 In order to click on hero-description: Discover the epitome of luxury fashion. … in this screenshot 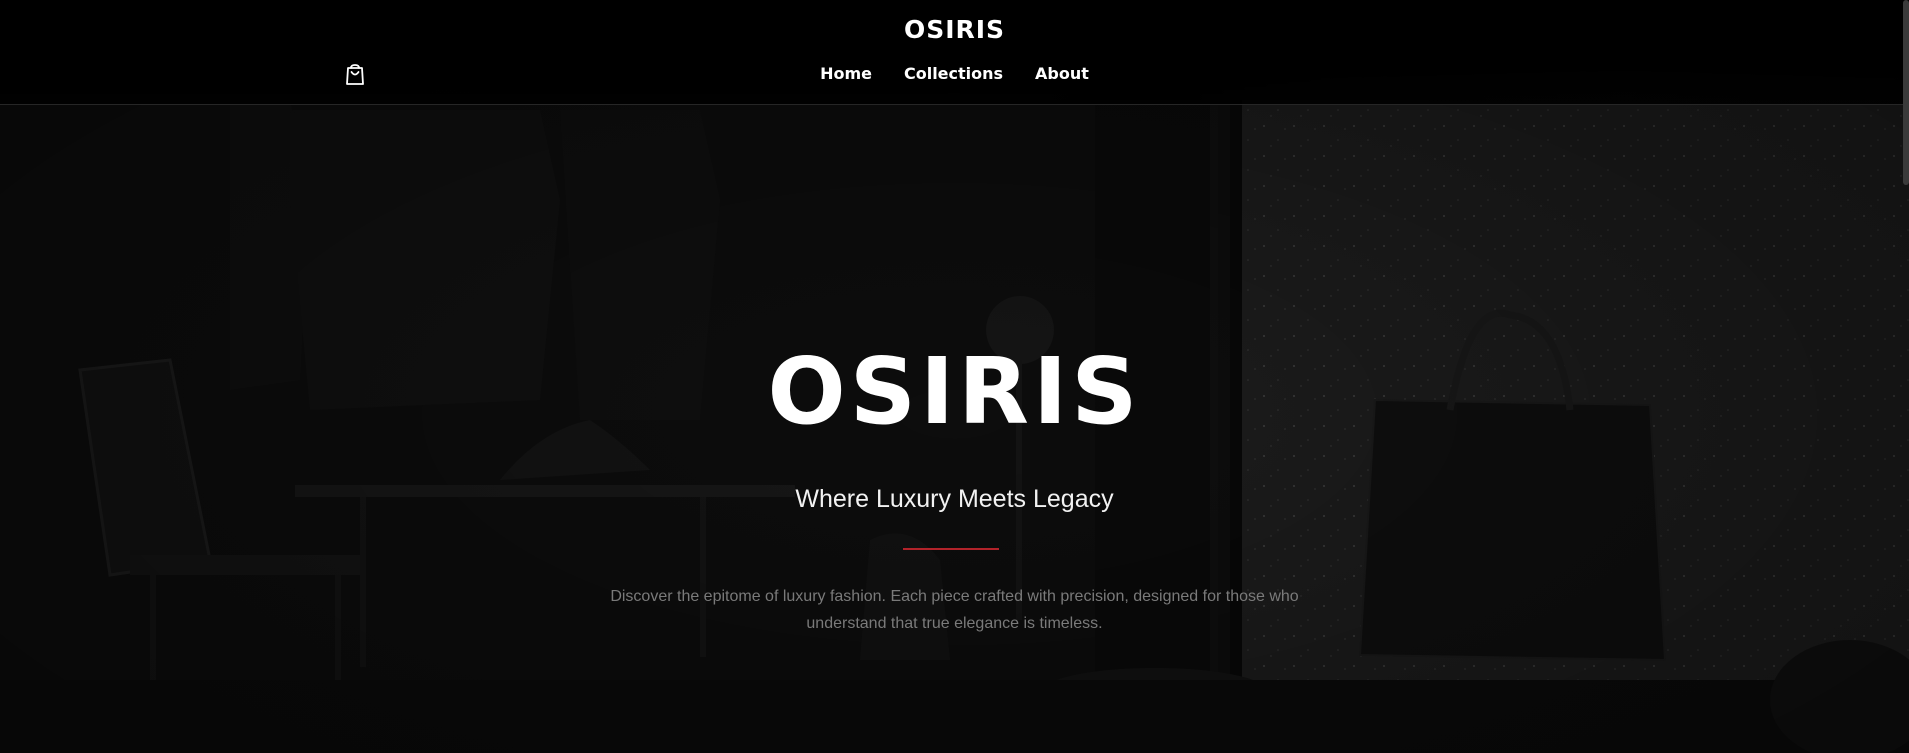, I will do `click(954, 610)`.